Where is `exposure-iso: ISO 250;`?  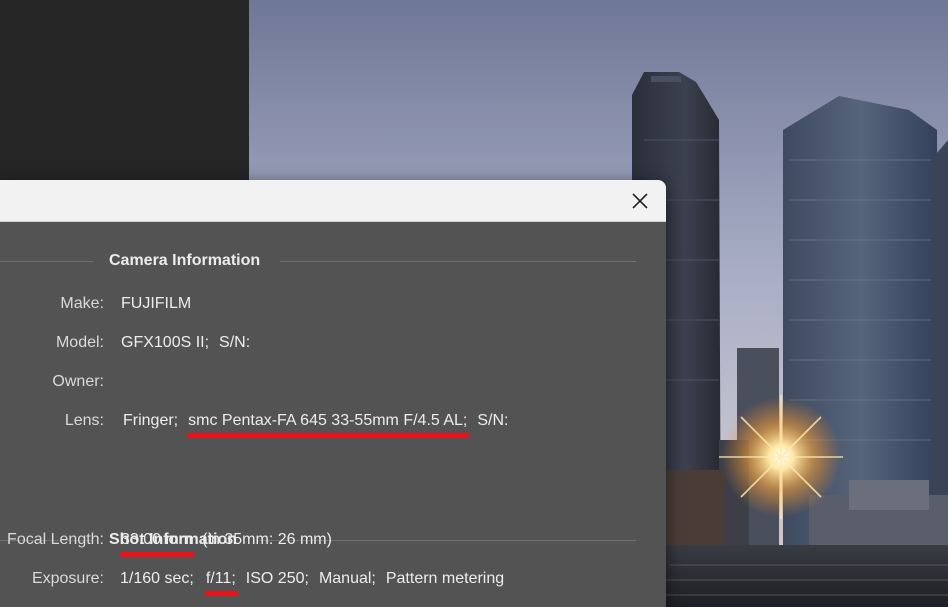 exposure-iso: ISO 250; is located at coordinates (277, 578).